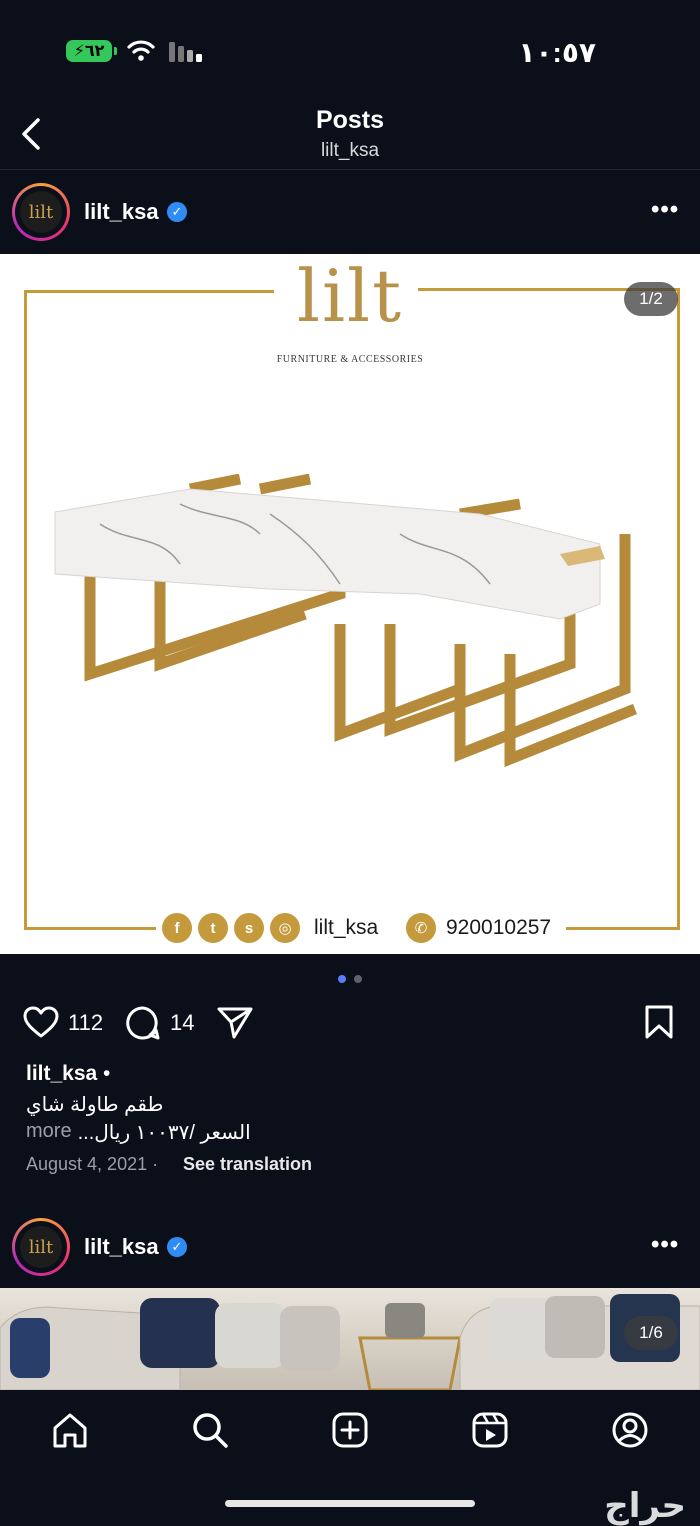 The width and height of the screenshot is (700, 1526). I want to click on comment-icon, so click(143, 1023).